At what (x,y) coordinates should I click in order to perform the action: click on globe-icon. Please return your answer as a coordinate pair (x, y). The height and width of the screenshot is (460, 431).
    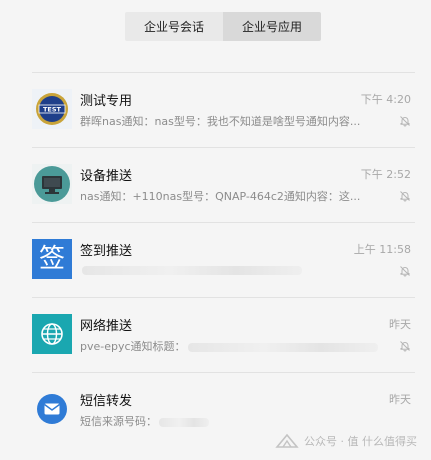
    Looking at the image, I should click on (52, 334).